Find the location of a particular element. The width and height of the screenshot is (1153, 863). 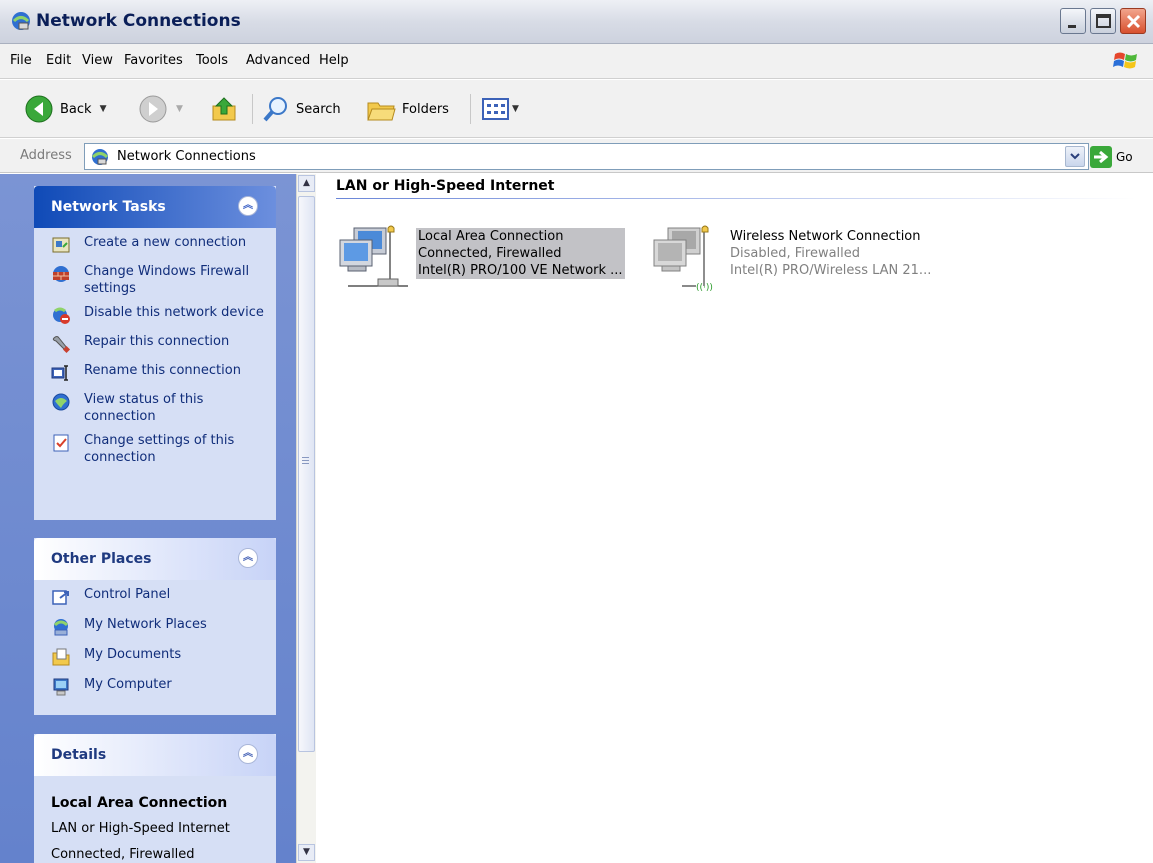

views-button: ▼ is located at coordinates (500, 109).